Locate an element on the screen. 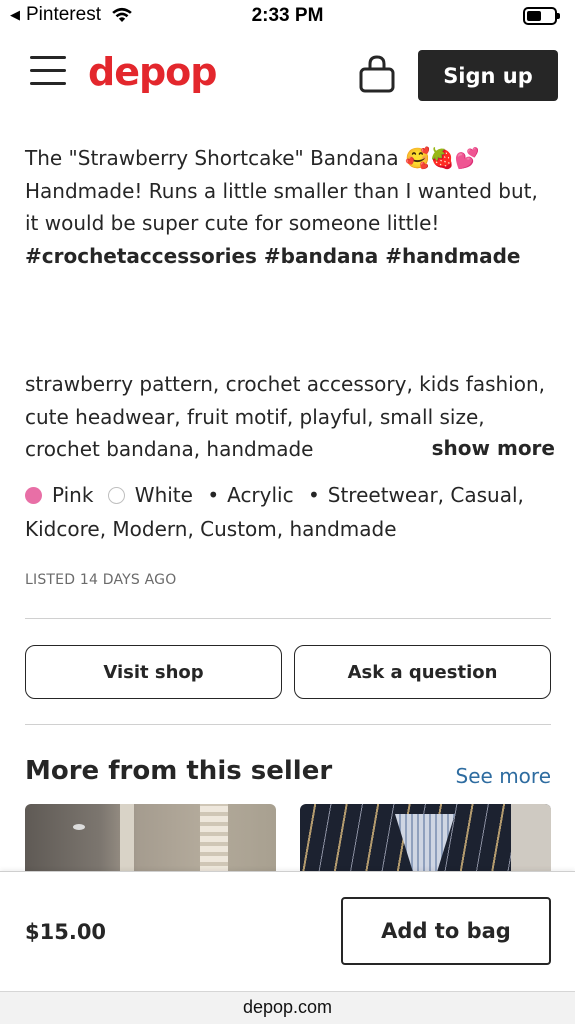  battery-level is located at coordinates (534, 16).